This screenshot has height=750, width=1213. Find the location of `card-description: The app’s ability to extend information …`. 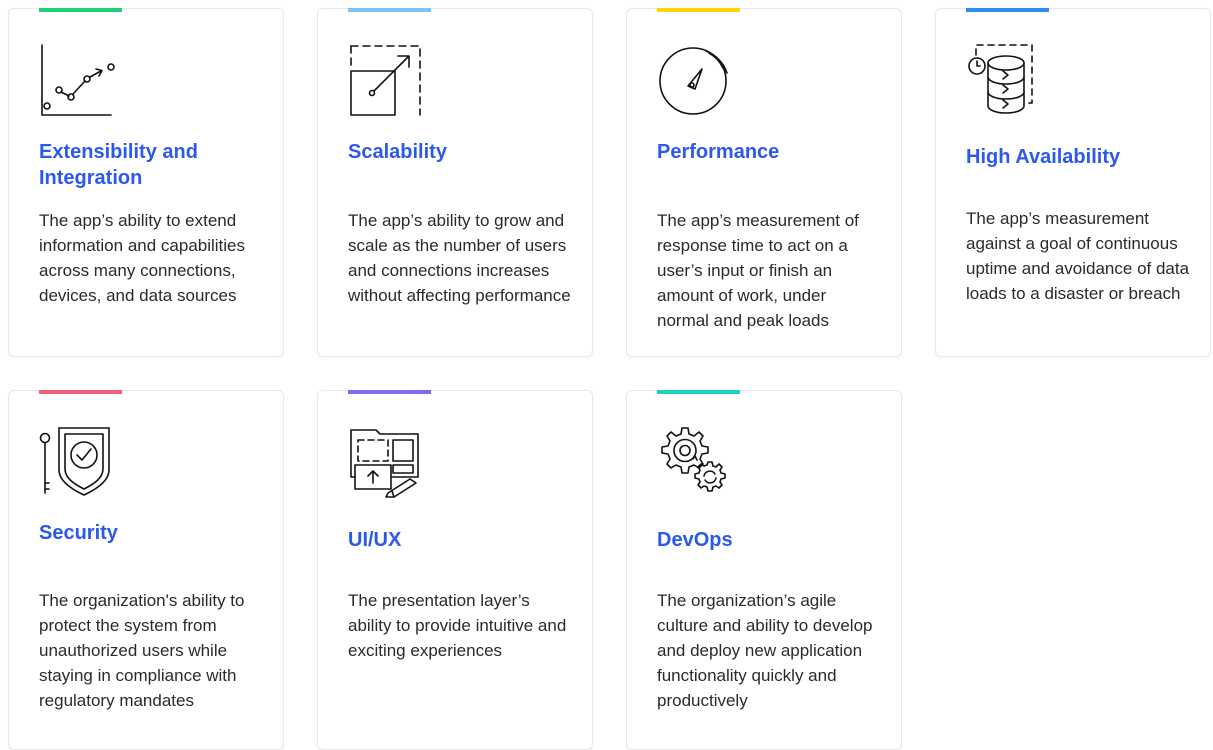

card-description: The app’s ability to extend information … is located at coordinates (142, 258).